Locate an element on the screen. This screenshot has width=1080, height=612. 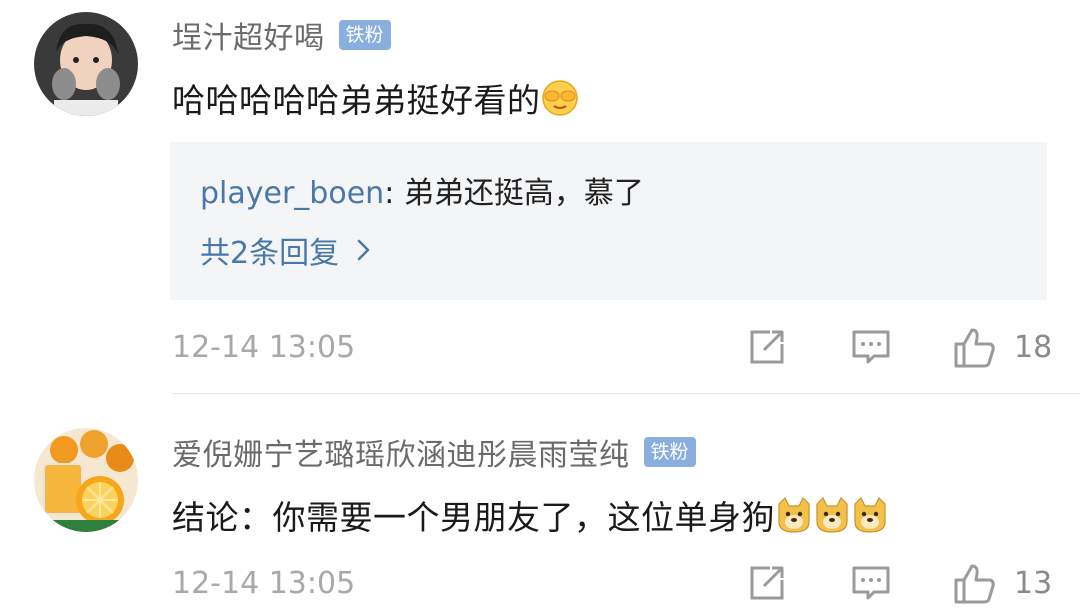
reply-line: player_boen: 弟弟还挺高，慕了 is located at coordinates (422, 193).